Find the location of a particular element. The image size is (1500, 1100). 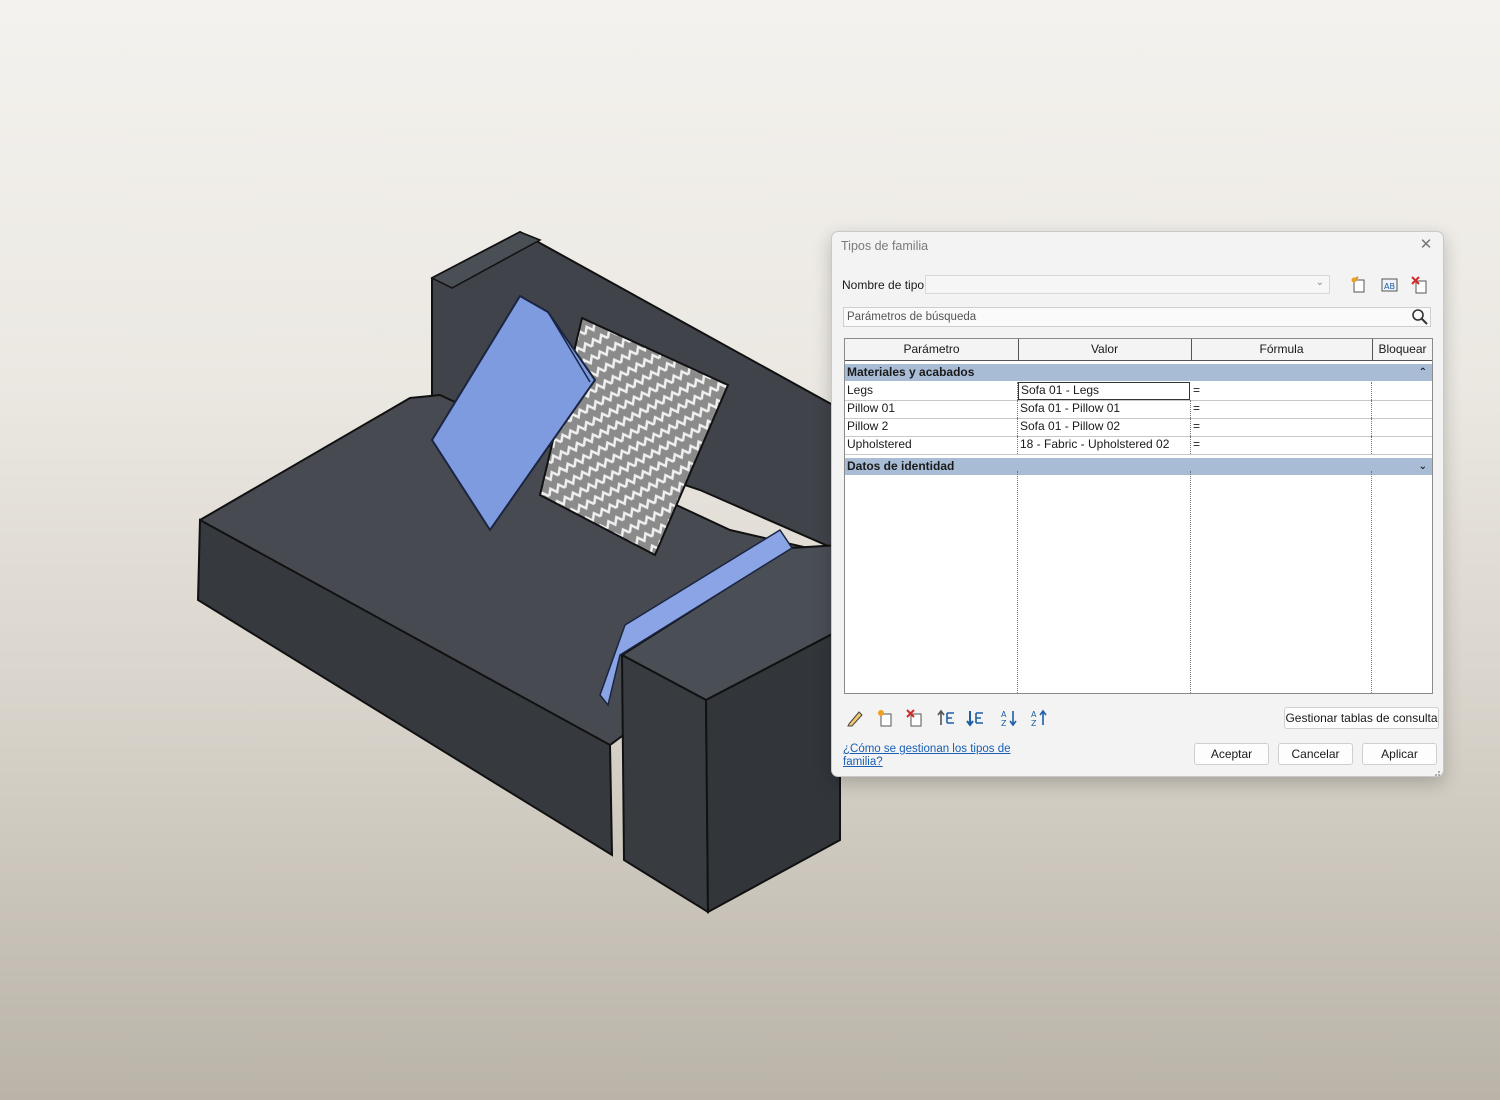

group-label: Datos de identidad is located at coordinates (901, 466).